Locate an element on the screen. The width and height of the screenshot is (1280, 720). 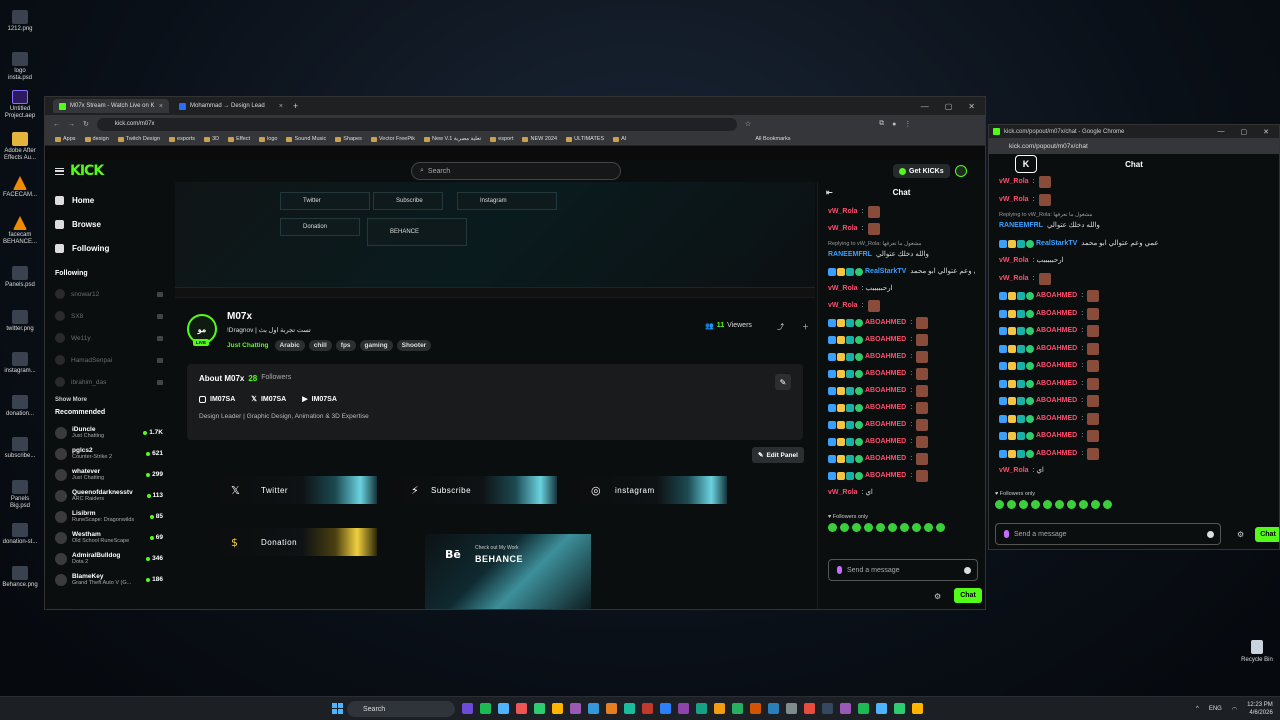
chat-input: Send a message is located at coordinates (1108, 534).